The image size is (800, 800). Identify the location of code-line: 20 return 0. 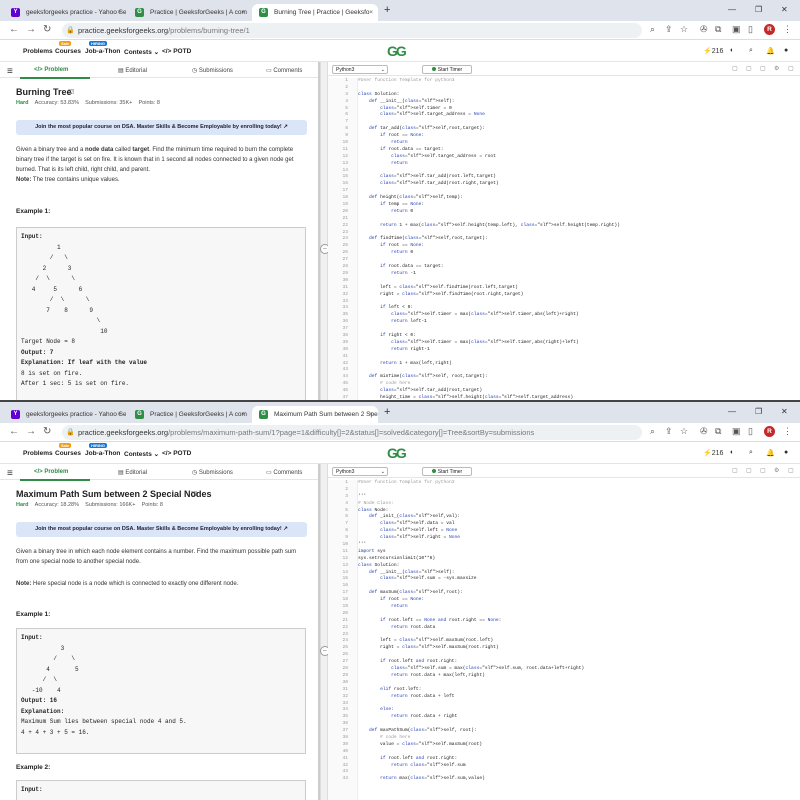
(564, 212).